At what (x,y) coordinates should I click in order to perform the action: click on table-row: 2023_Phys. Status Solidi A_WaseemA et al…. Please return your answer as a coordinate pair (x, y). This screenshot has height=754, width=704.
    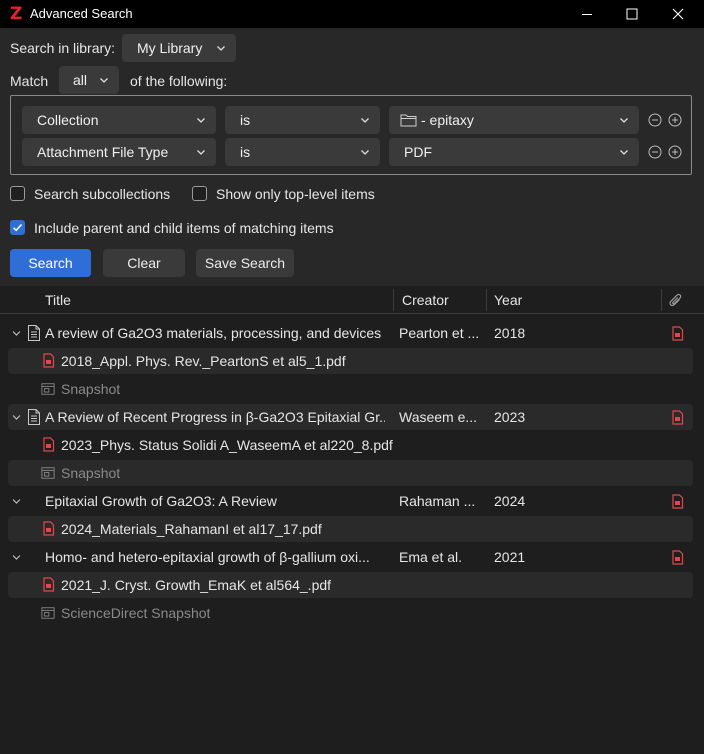
    Looking at the image, I should click on (350, 445).